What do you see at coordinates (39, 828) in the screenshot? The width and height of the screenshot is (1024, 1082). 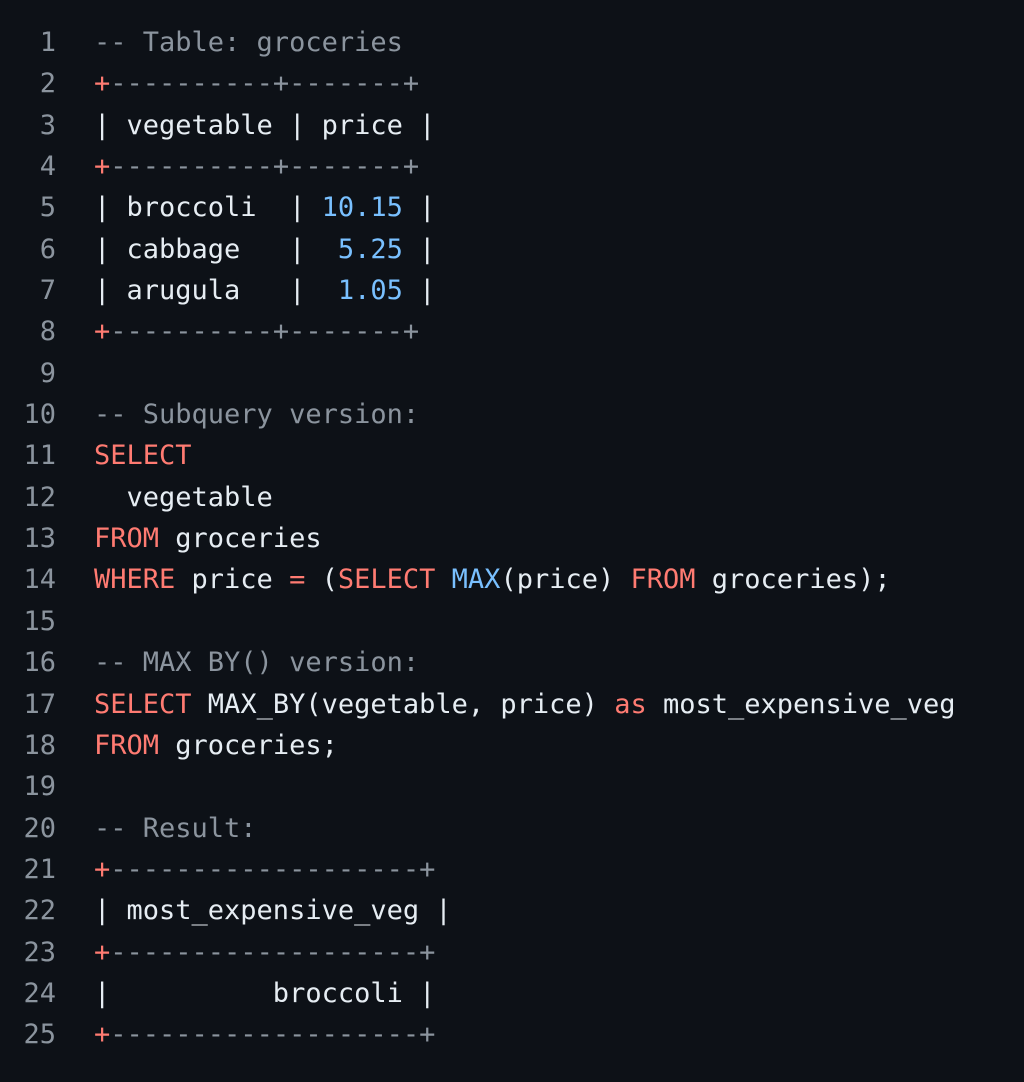 I see `line-number: 20` at bounding box center [39, 828].